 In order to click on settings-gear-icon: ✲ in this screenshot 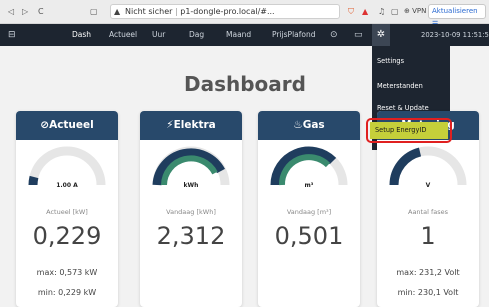, I will do `click(381, 35)`.